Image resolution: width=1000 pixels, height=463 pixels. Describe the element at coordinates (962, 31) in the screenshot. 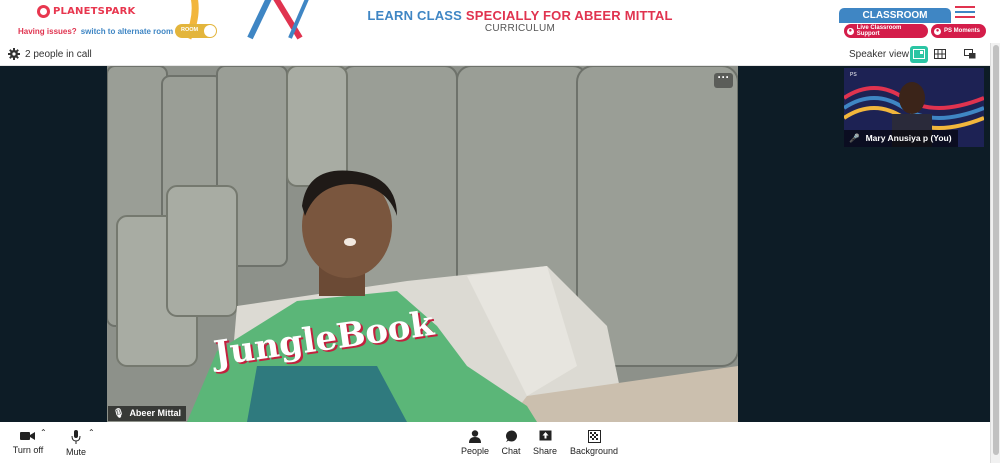

I see `moments-label: PS Moments` at that location.